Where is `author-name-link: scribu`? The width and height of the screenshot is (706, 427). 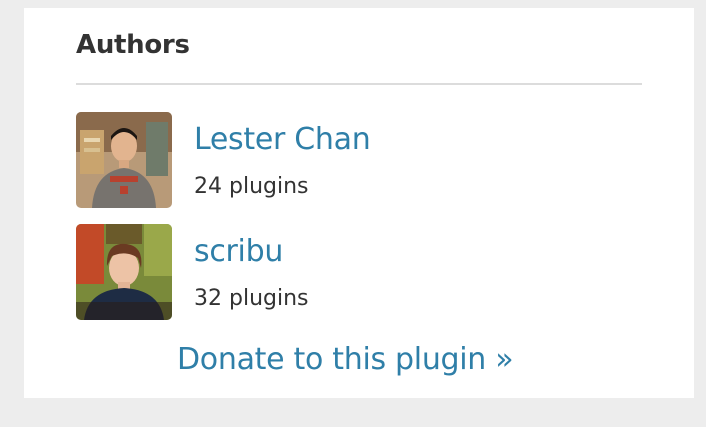 author-name-link: scribu is located at coordinates (238, 251).